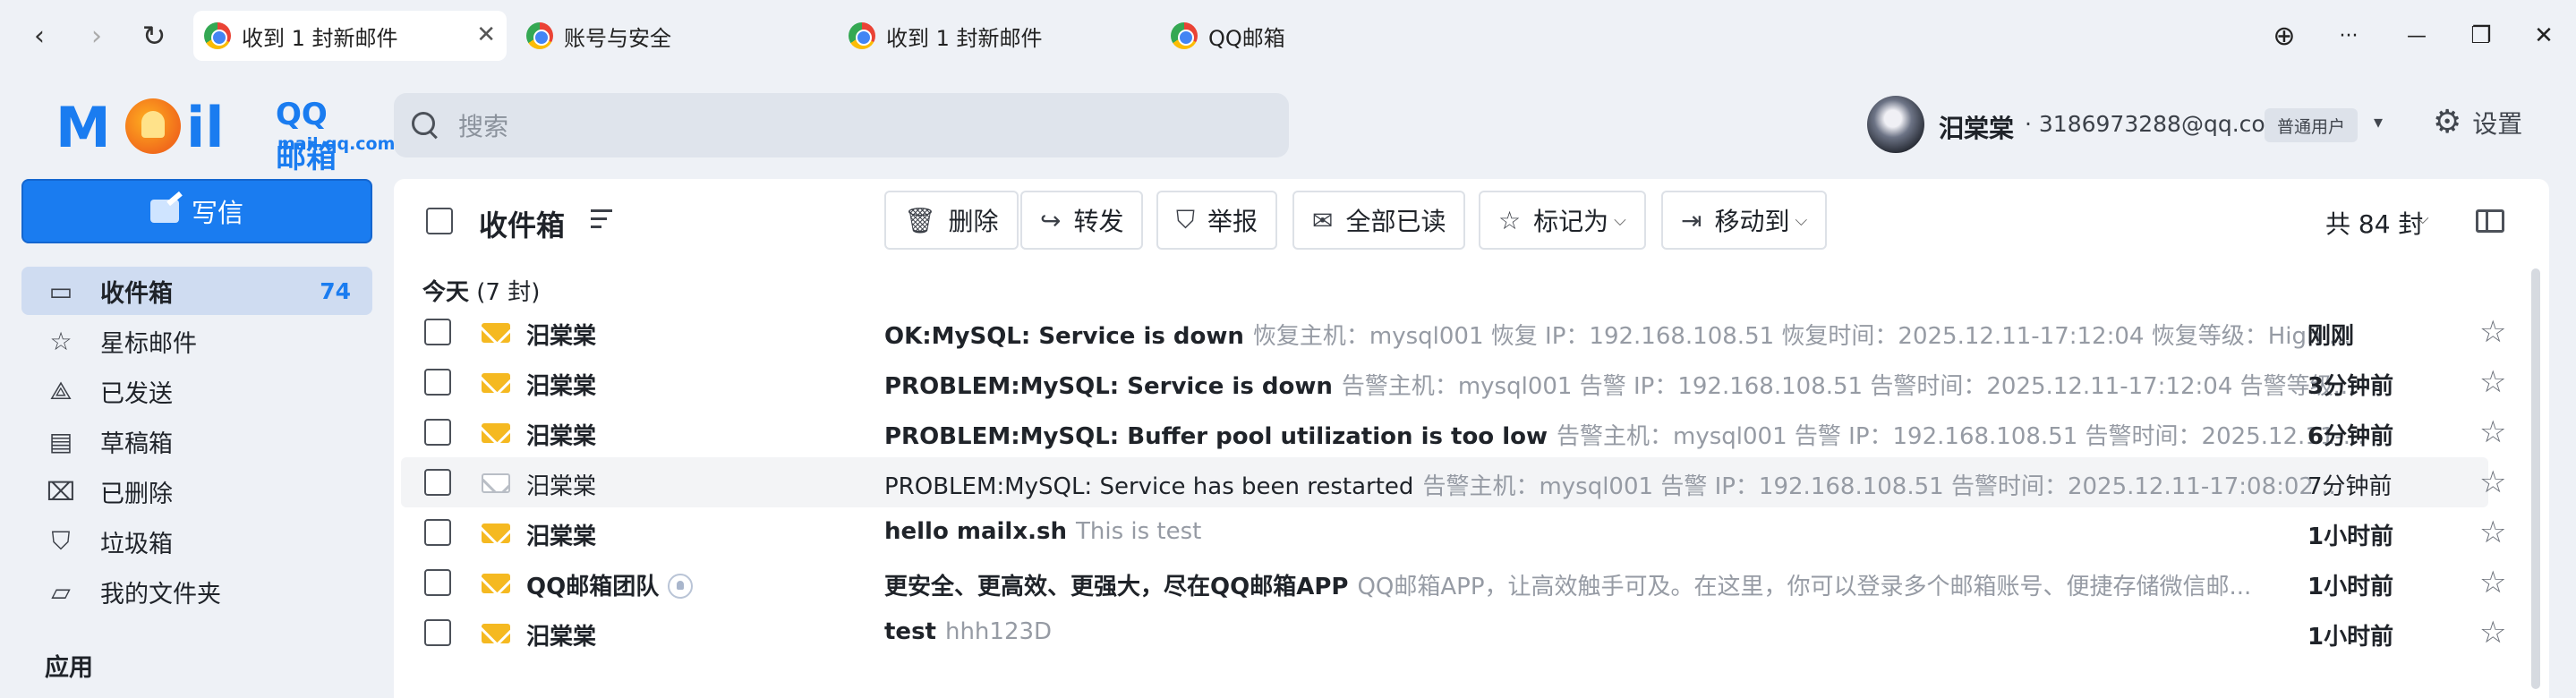 The width and height of the screenshot is (2576, 698). What do you see at coordinates (153, 35) in the screenshot?
I see `reload-icon: ↻` at bounding box center [153, 35].